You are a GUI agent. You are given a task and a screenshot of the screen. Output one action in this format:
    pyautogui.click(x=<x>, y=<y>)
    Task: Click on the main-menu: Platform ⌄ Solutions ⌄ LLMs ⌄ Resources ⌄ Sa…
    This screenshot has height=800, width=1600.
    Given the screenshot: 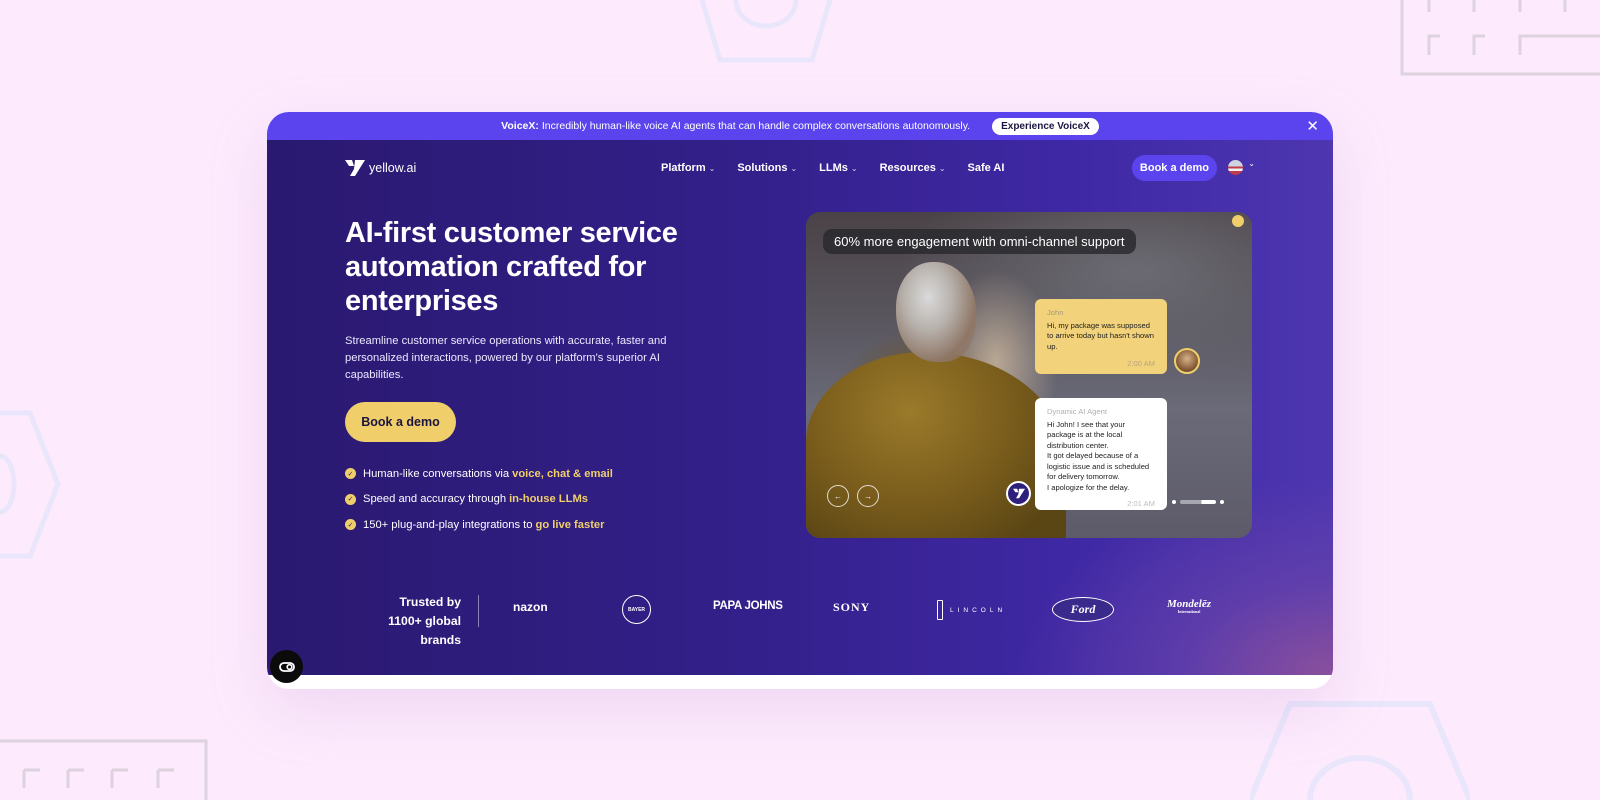 What is the action you would take?
    pyautogui.click(x=832, y=168)
    